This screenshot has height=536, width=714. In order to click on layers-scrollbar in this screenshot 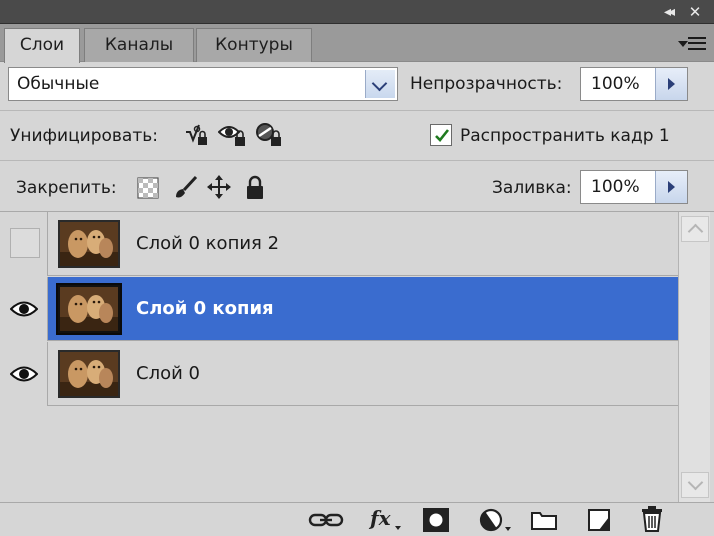, I will do `click(694, 357)`.